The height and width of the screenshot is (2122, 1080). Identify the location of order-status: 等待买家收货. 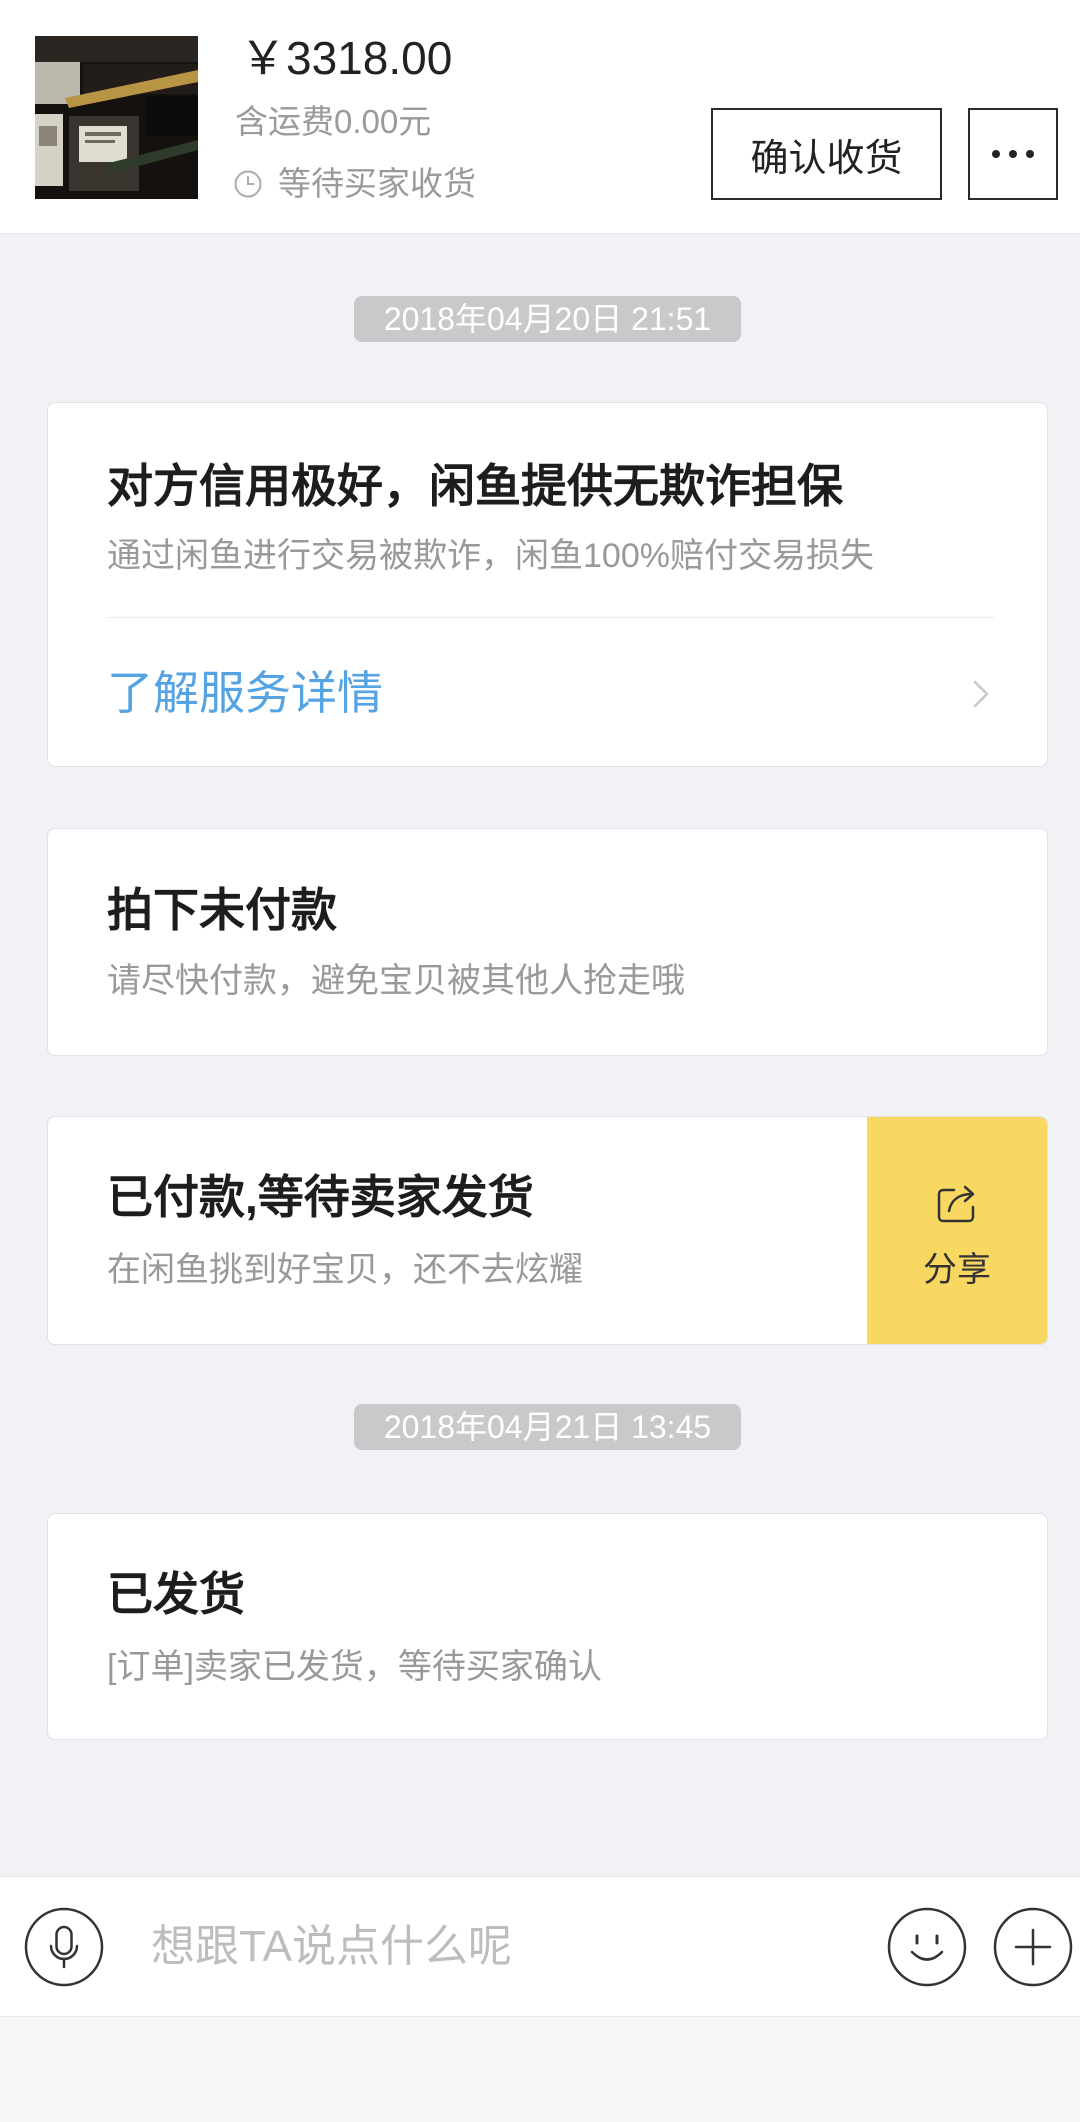
(354, 184).